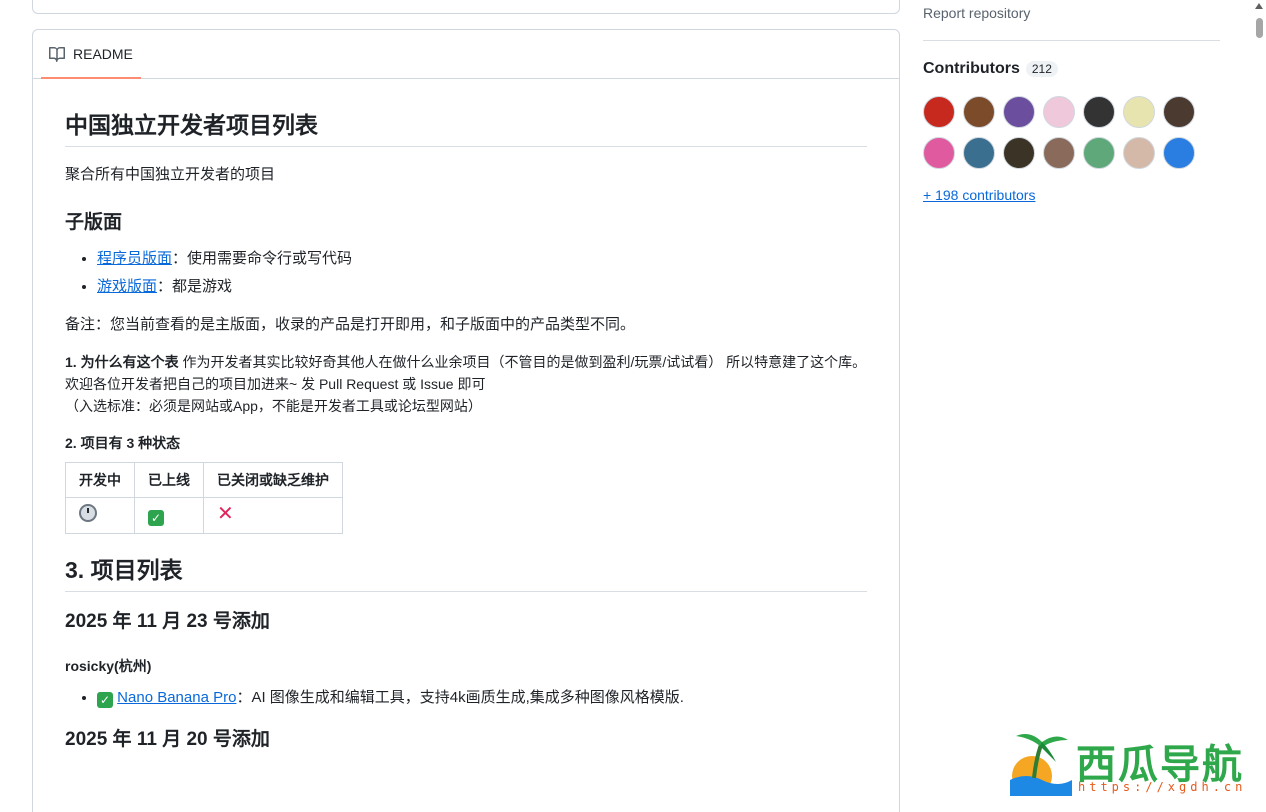 The width and height of the screenshot is (1266, 812). Describe the element at coordinates (1131, 764) in the screenshot. I see `watermark: 西瓜导航 https://xgdh.cn` at that location.